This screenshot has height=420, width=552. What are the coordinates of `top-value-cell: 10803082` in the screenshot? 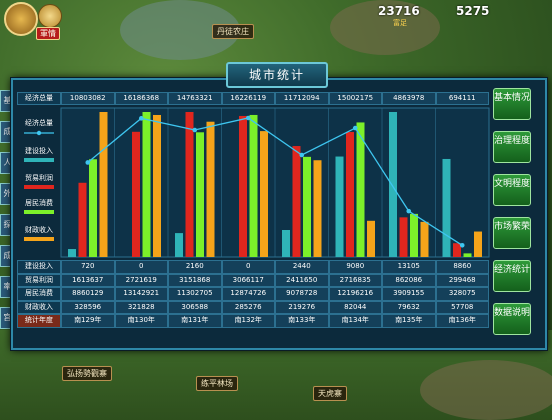 It's located at (88, 98).